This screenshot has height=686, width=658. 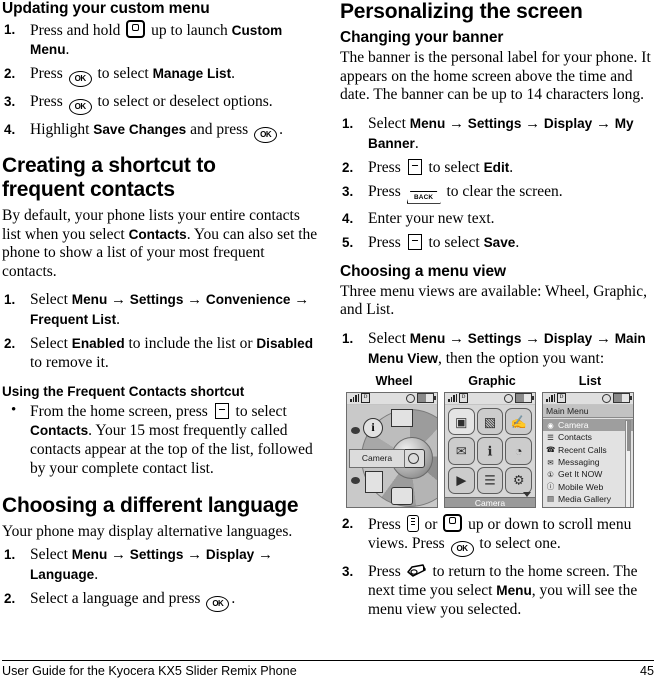 I want to click on ui-term: Custom Menu, so click(x=156, y=40).